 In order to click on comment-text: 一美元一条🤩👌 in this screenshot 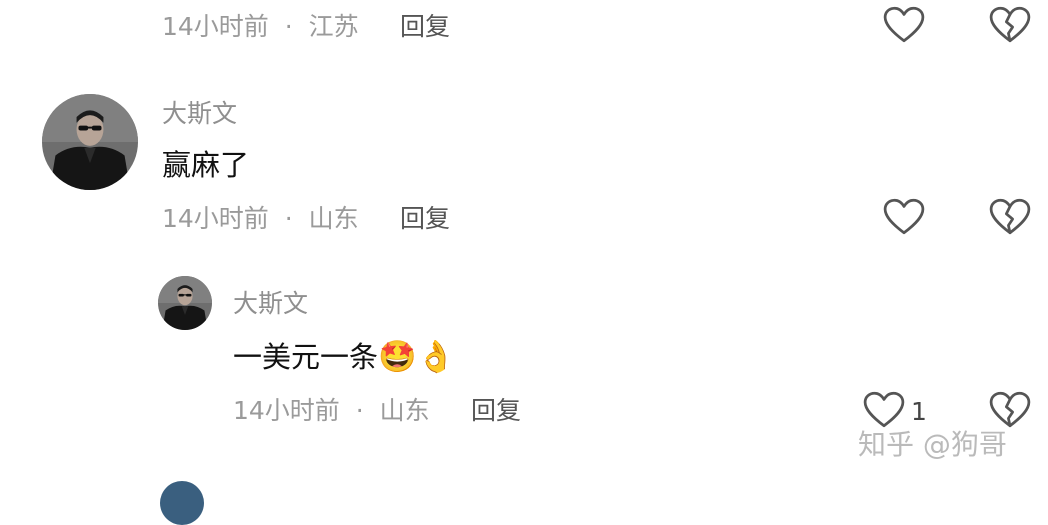, I will do `click(344, 357)`.